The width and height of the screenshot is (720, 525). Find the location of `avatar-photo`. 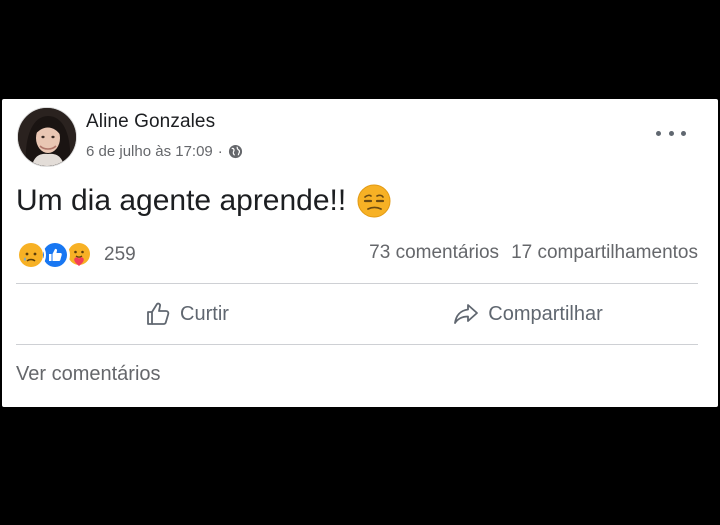

avatar-photo is located at coordinates (47, 137).